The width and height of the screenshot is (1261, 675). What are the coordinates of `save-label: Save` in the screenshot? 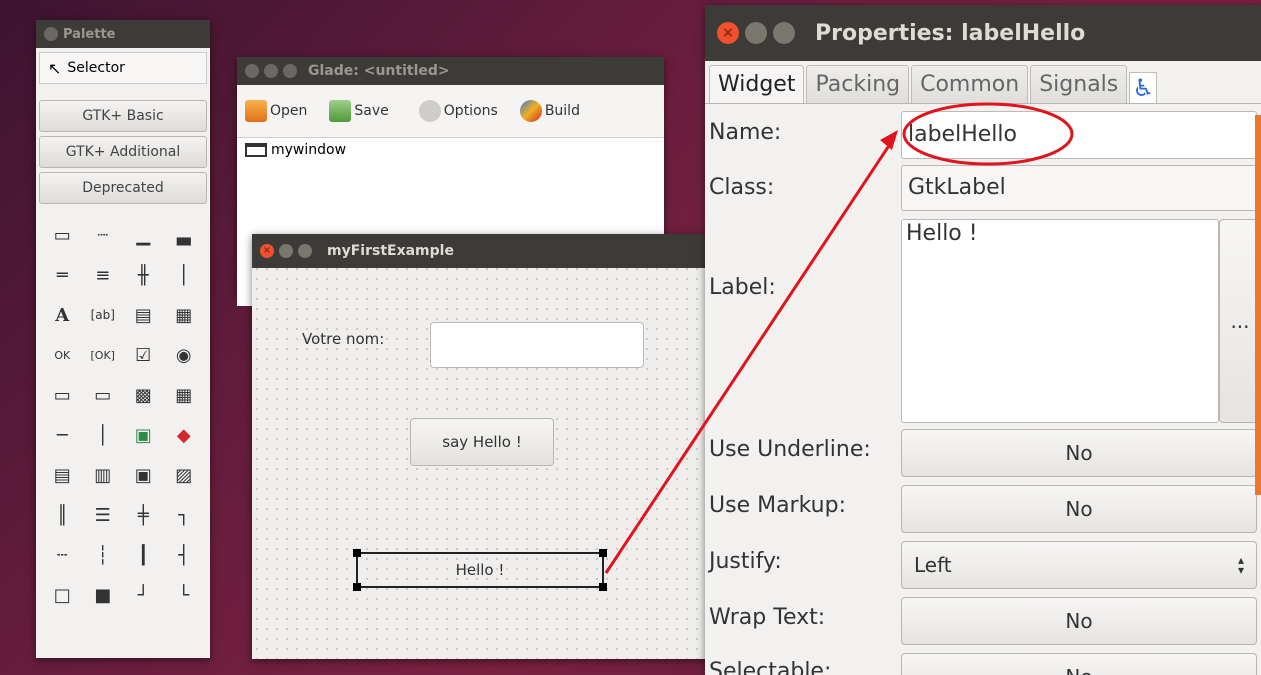 It's located at (371, 111).